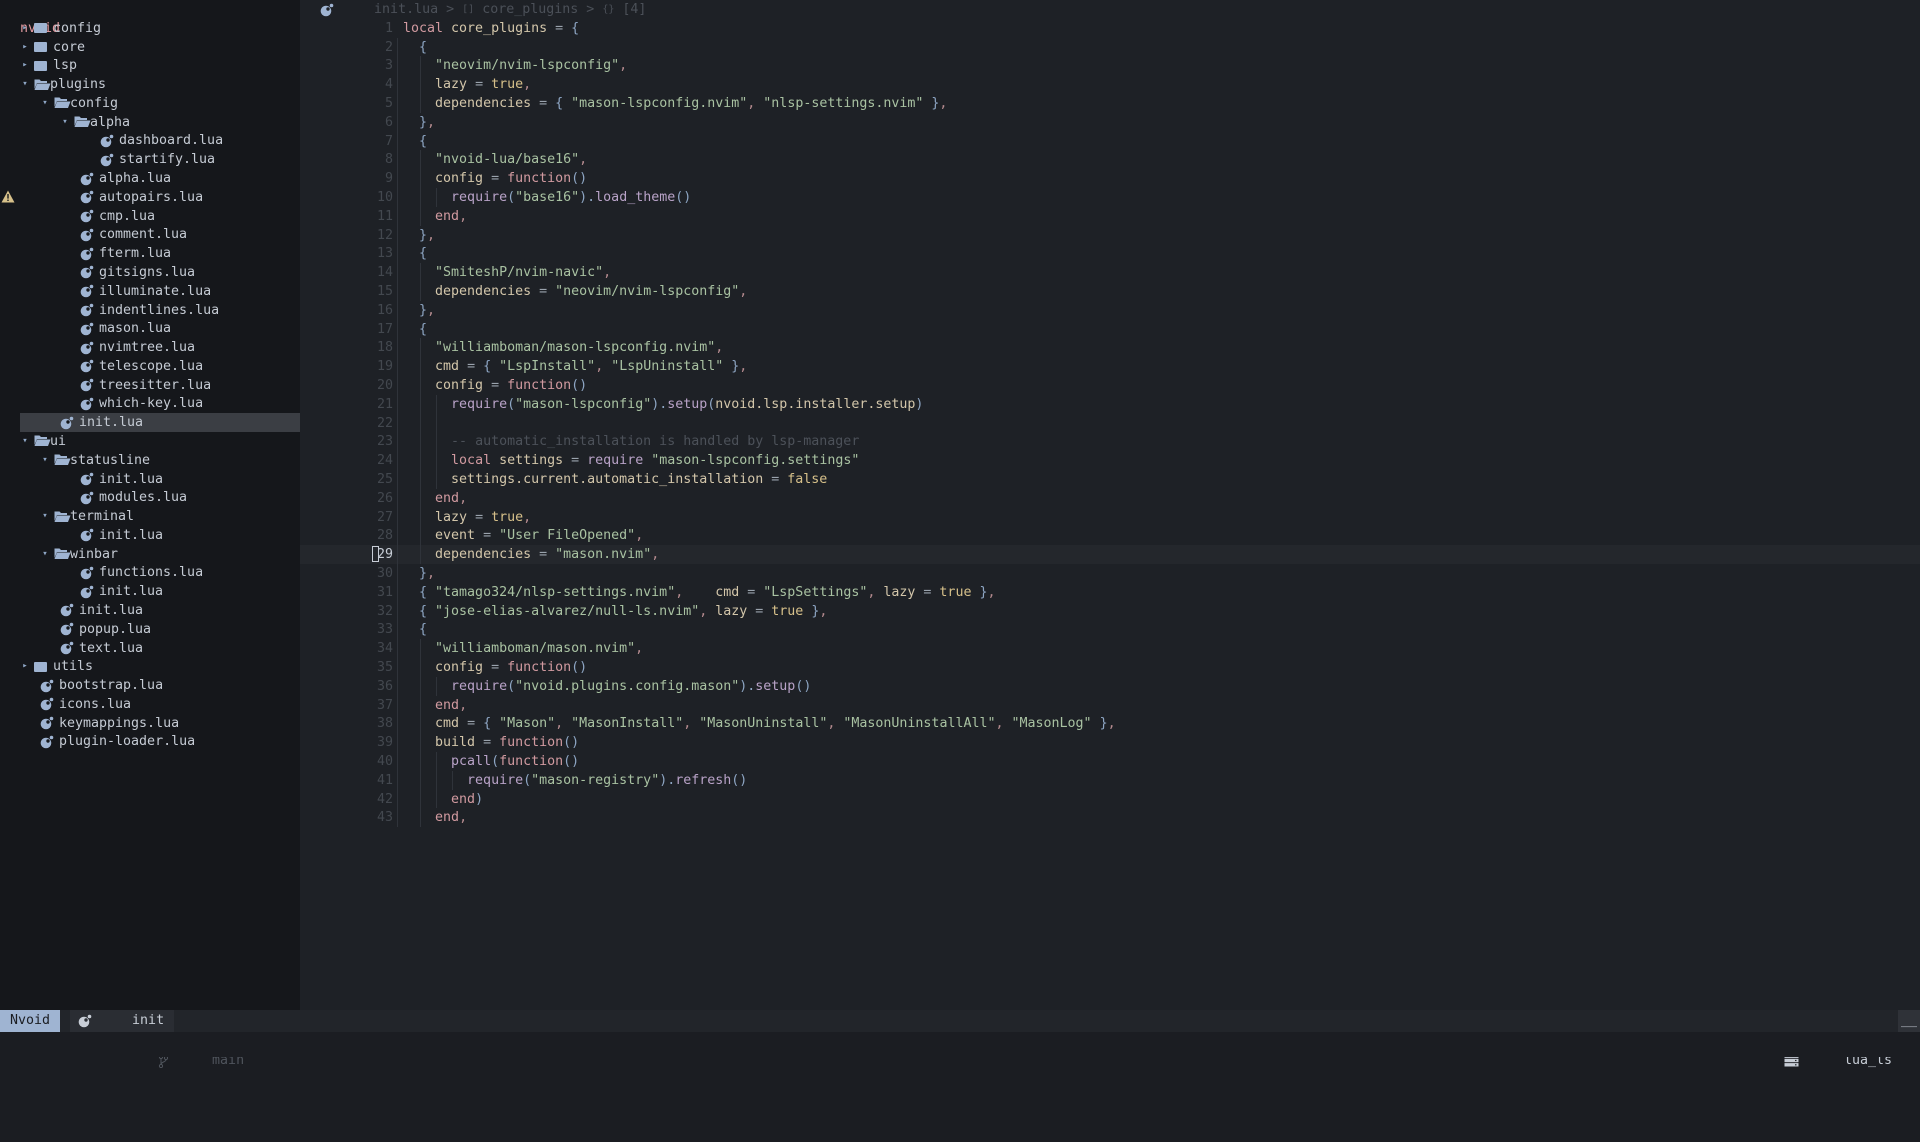 The width and height of the screenshot is (1920, 1142). Describe the element at coordinates (1110, 629) in the screenshot. I see `code-line: 33 {` at that location.